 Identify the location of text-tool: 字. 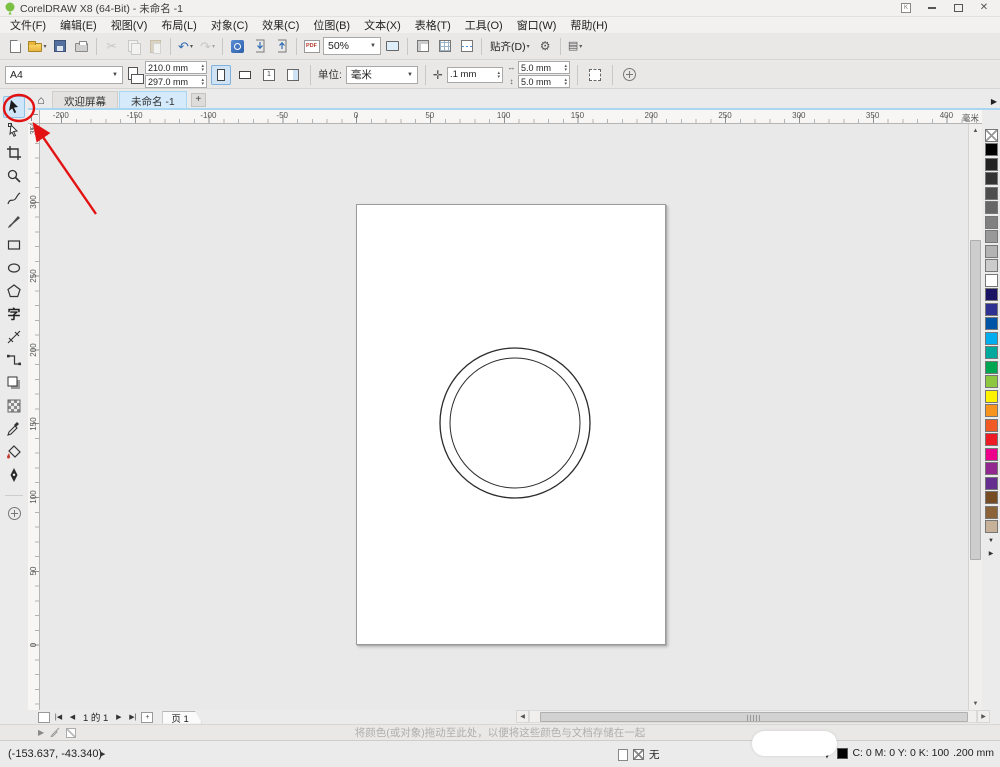
(14, 314).